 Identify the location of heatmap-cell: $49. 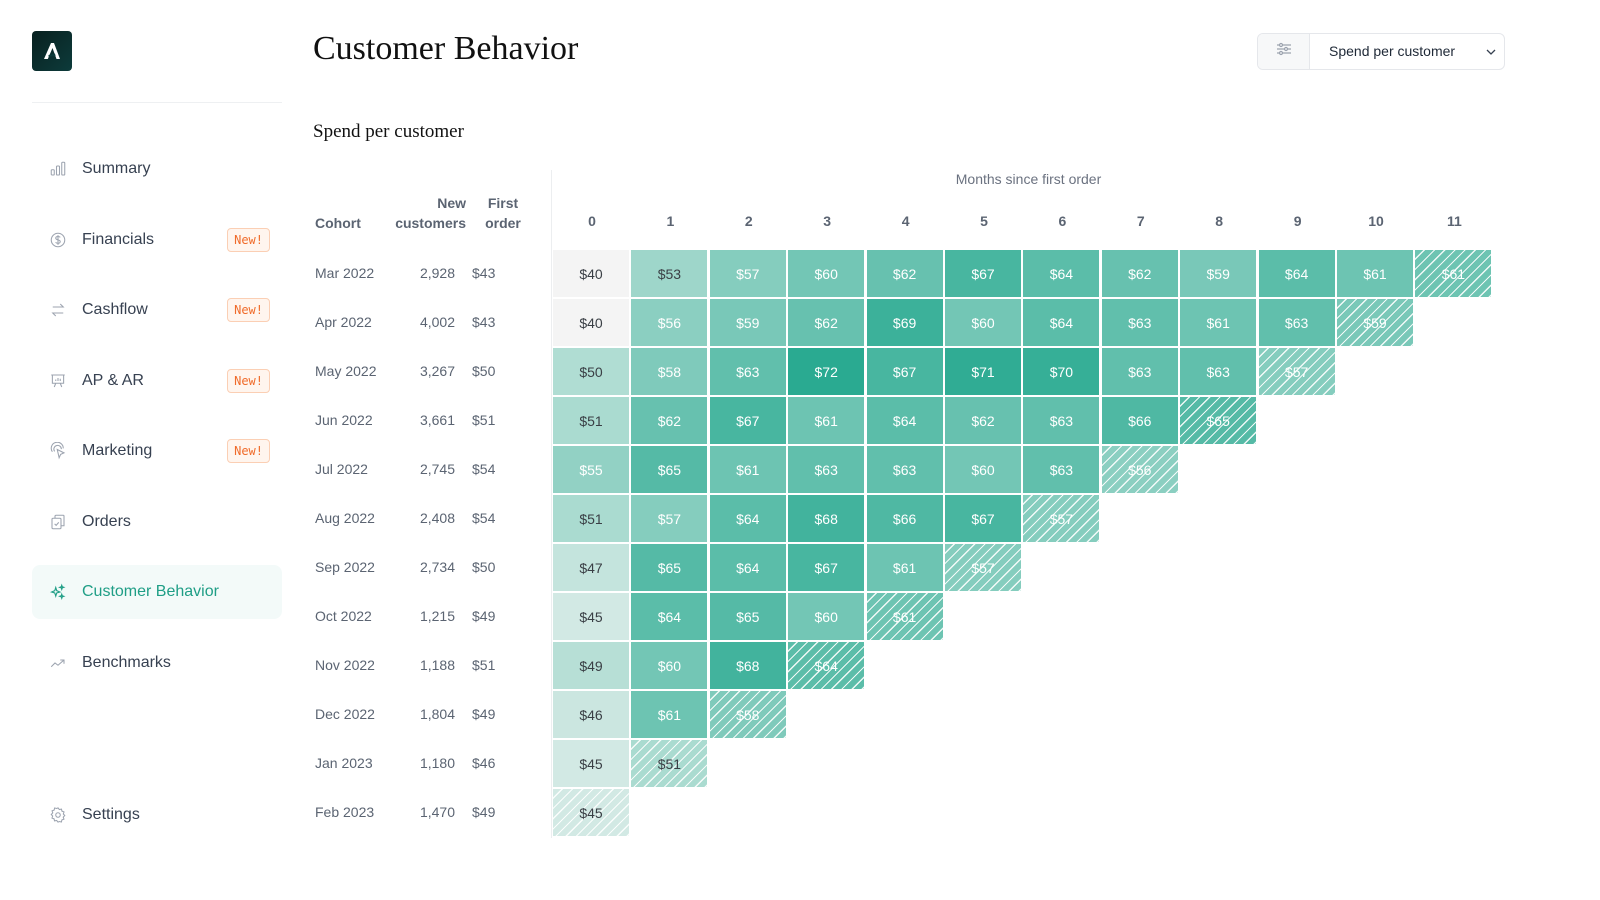
(591, 665).